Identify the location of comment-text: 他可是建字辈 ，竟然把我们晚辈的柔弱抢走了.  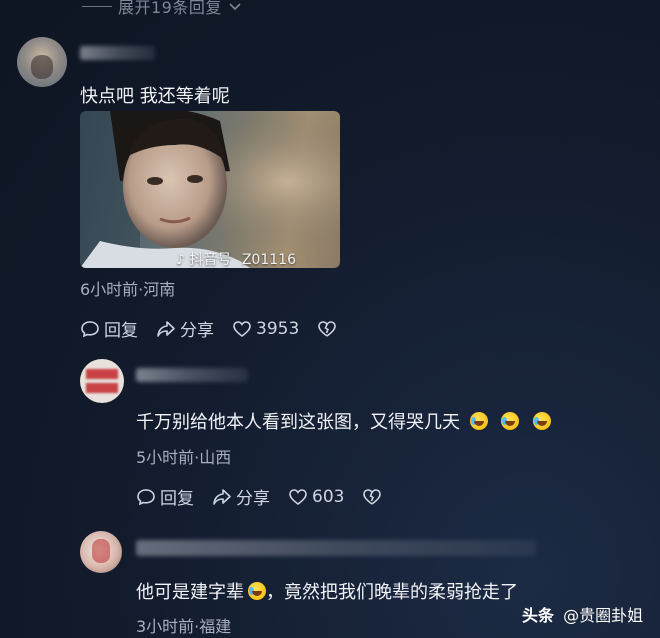
(327, 591).